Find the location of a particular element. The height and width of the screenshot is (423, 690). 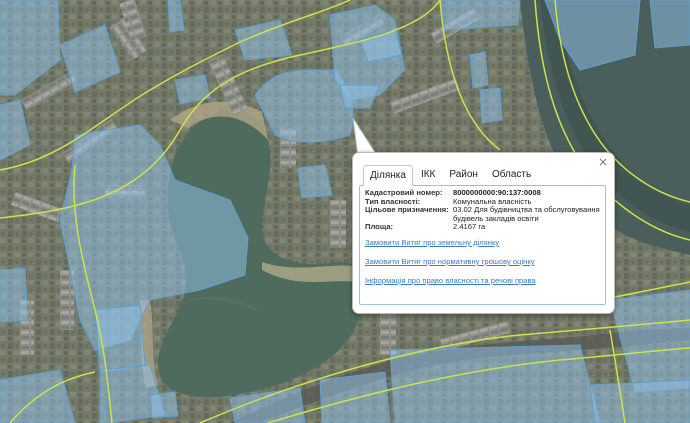

tab-district: Район is located at coordinates (463, 174).